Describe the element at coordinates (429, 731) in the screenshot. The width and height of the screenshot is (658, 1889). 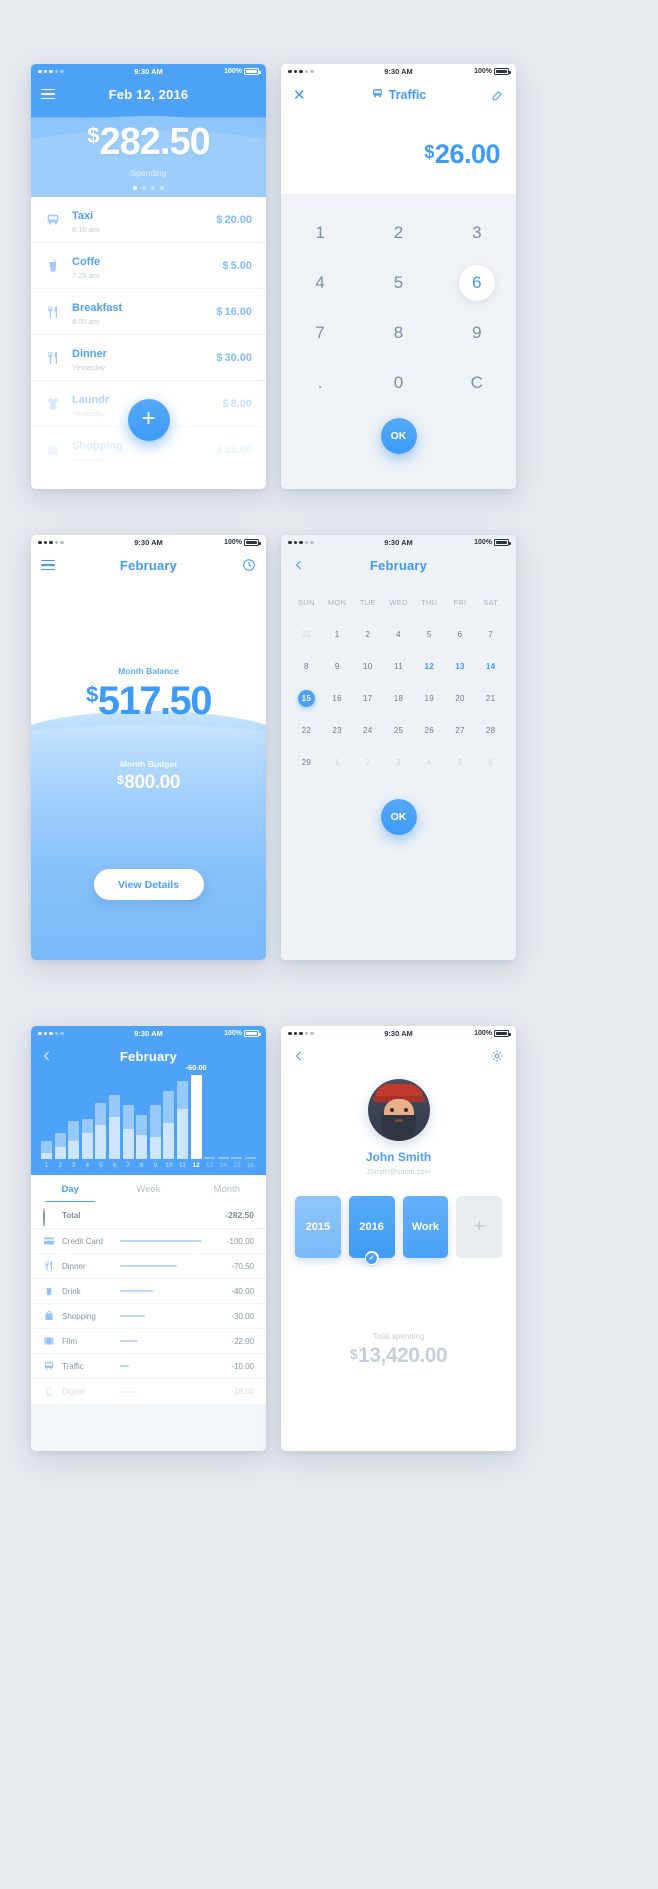
I see `calendar-day: 26` at that location.